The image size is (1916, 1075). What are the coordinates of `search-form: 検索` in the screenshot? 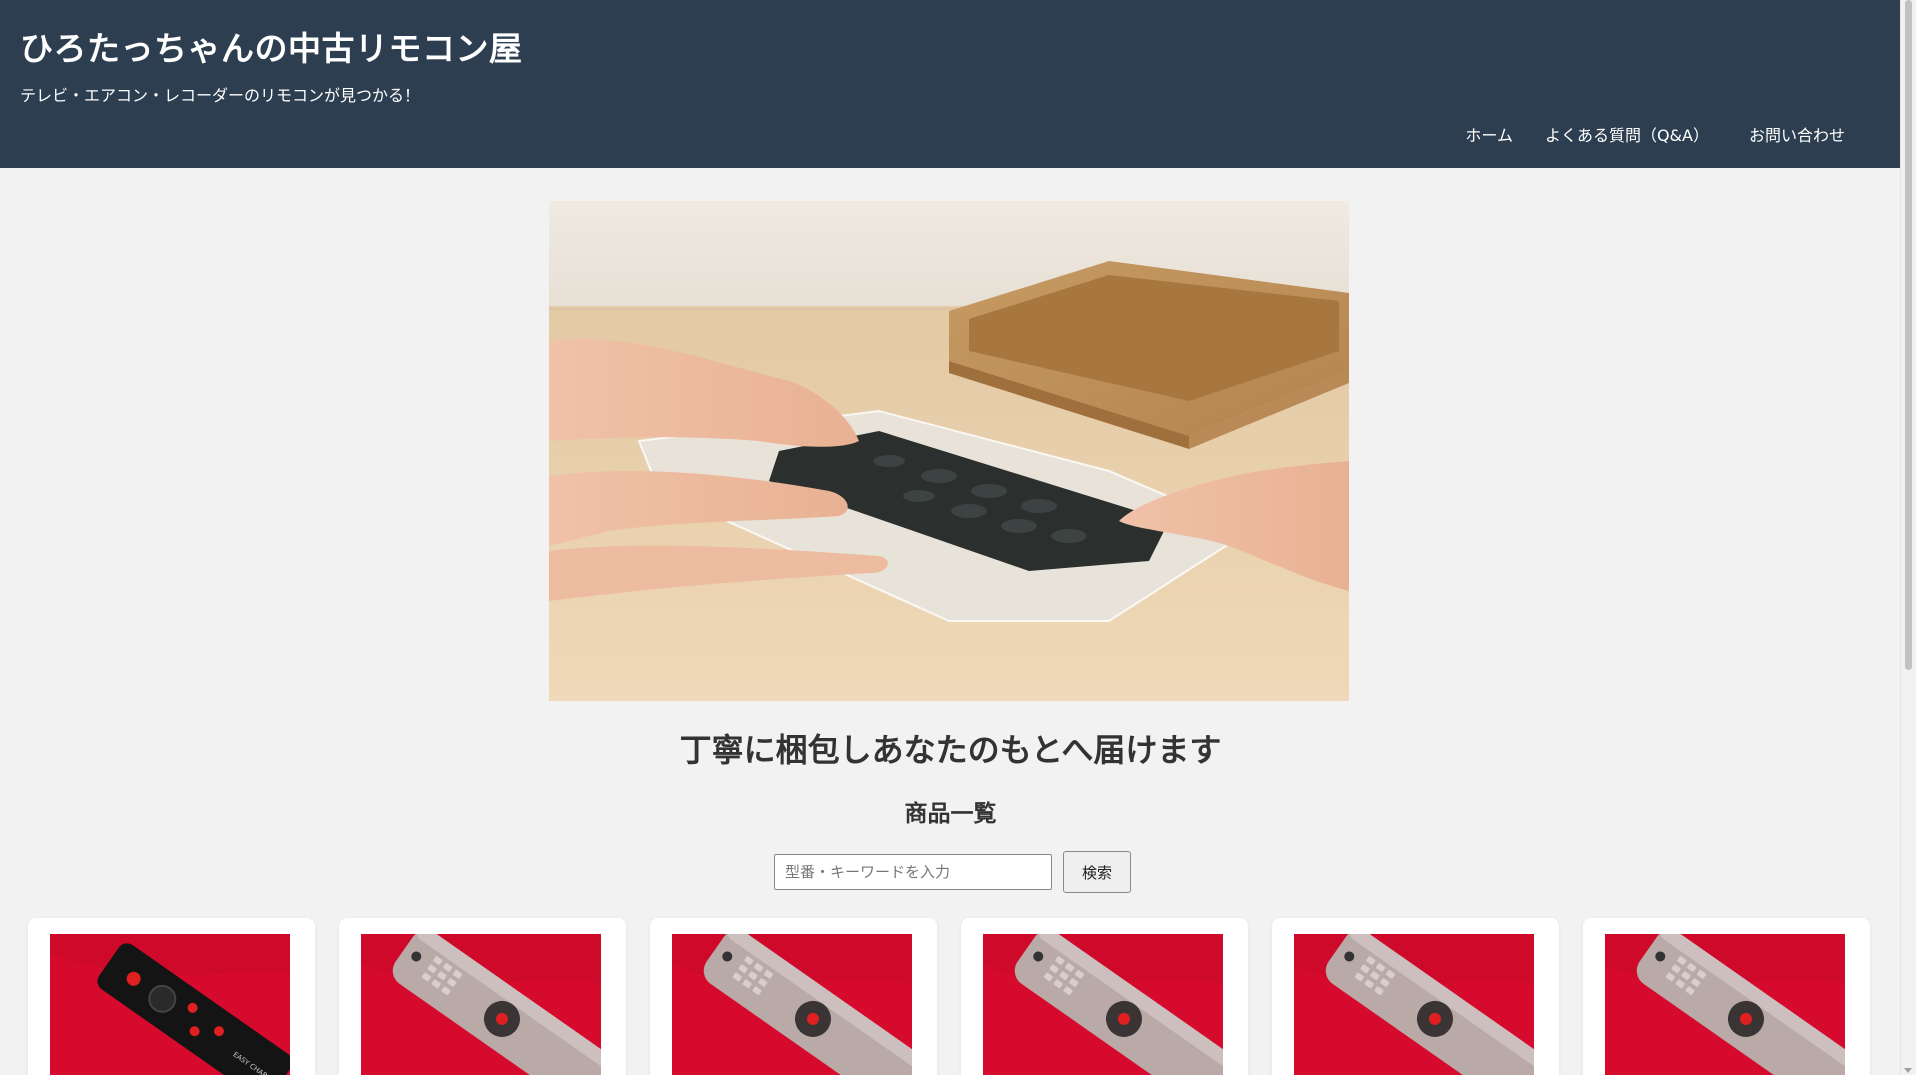 It's located at (952, 872).